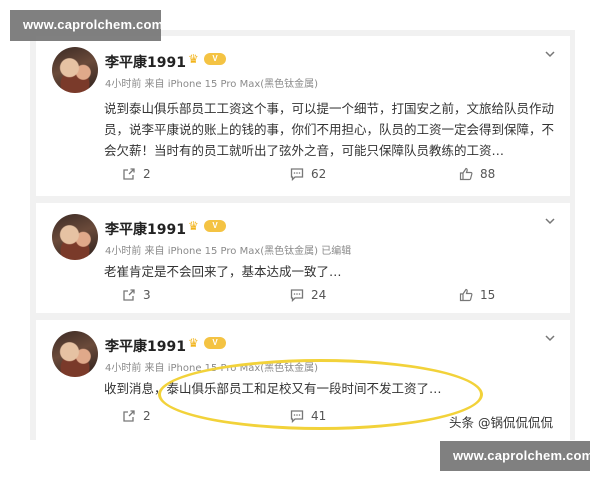  Describe the element at coordinates (488, 174) in the screenshot. I see `like-count: 88` at that location.